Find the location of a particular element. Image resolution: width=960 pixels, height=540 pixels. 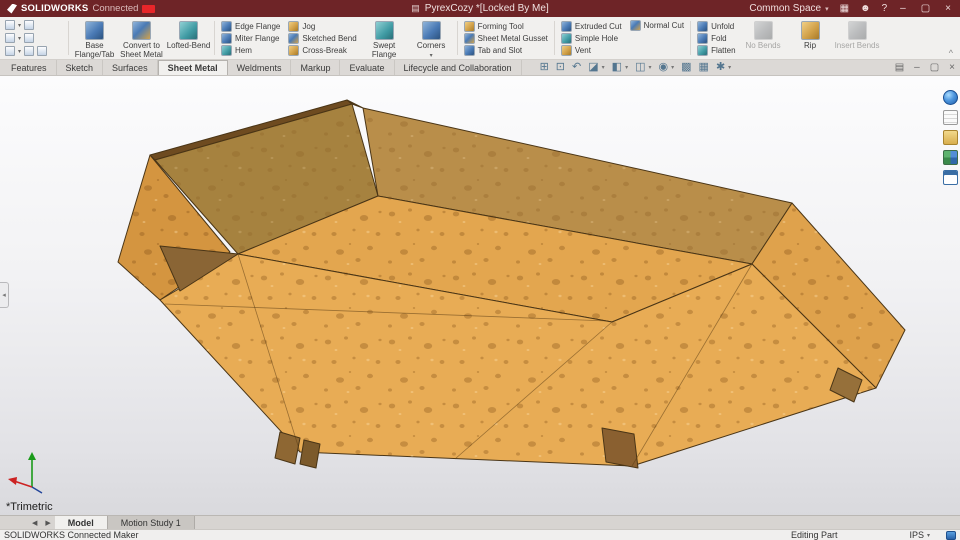

redo-icon is located at coordinates (29, 51).